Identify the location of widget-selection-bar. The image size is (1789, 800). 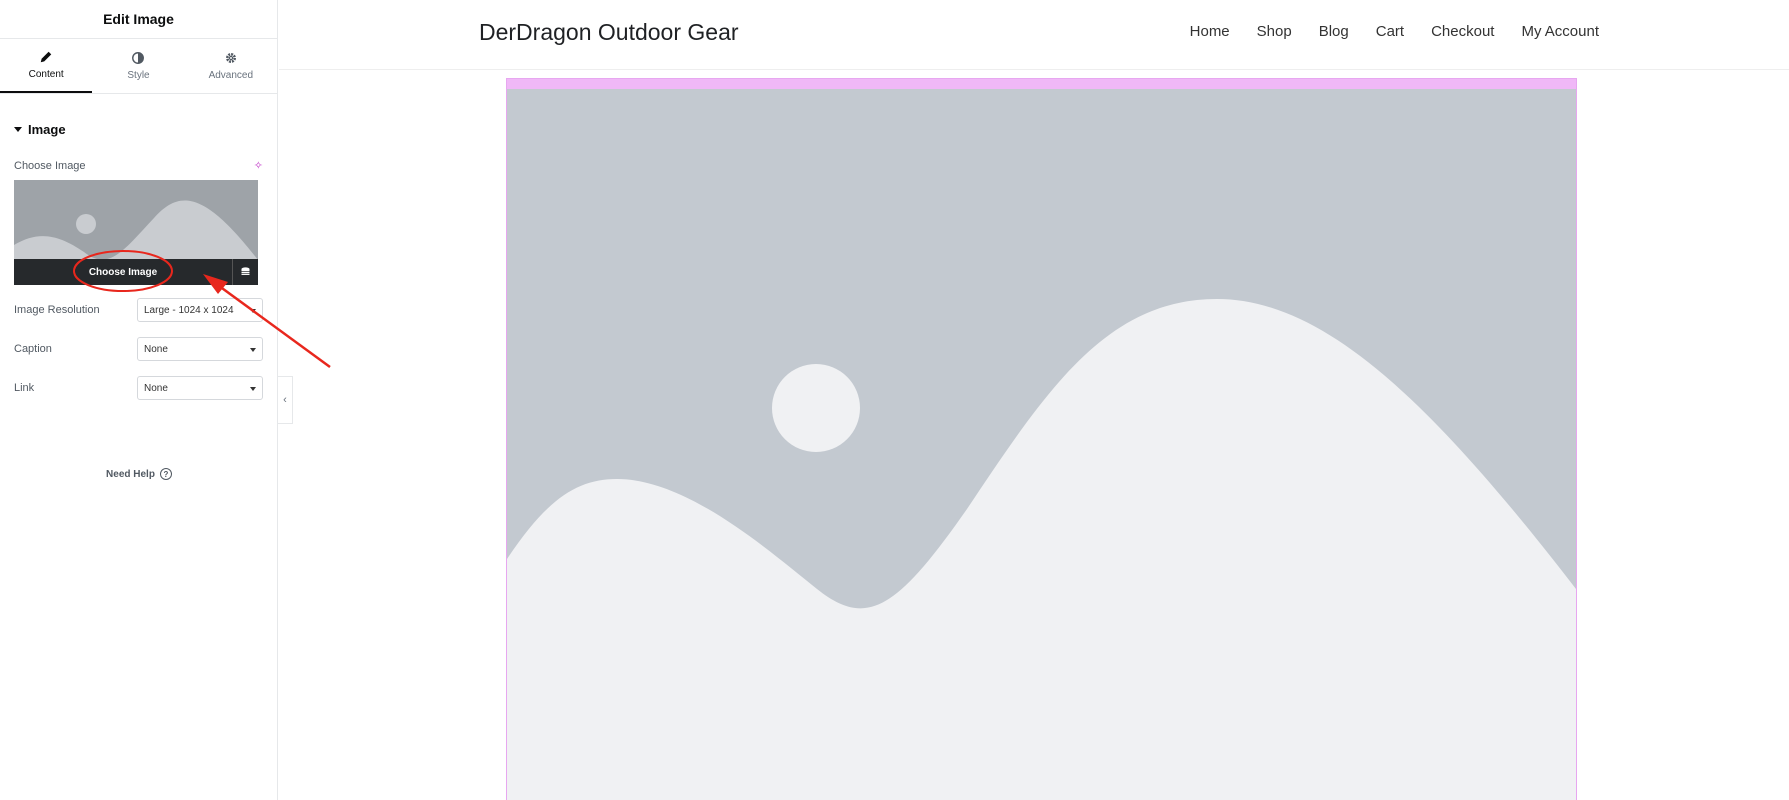
(1041, 84).